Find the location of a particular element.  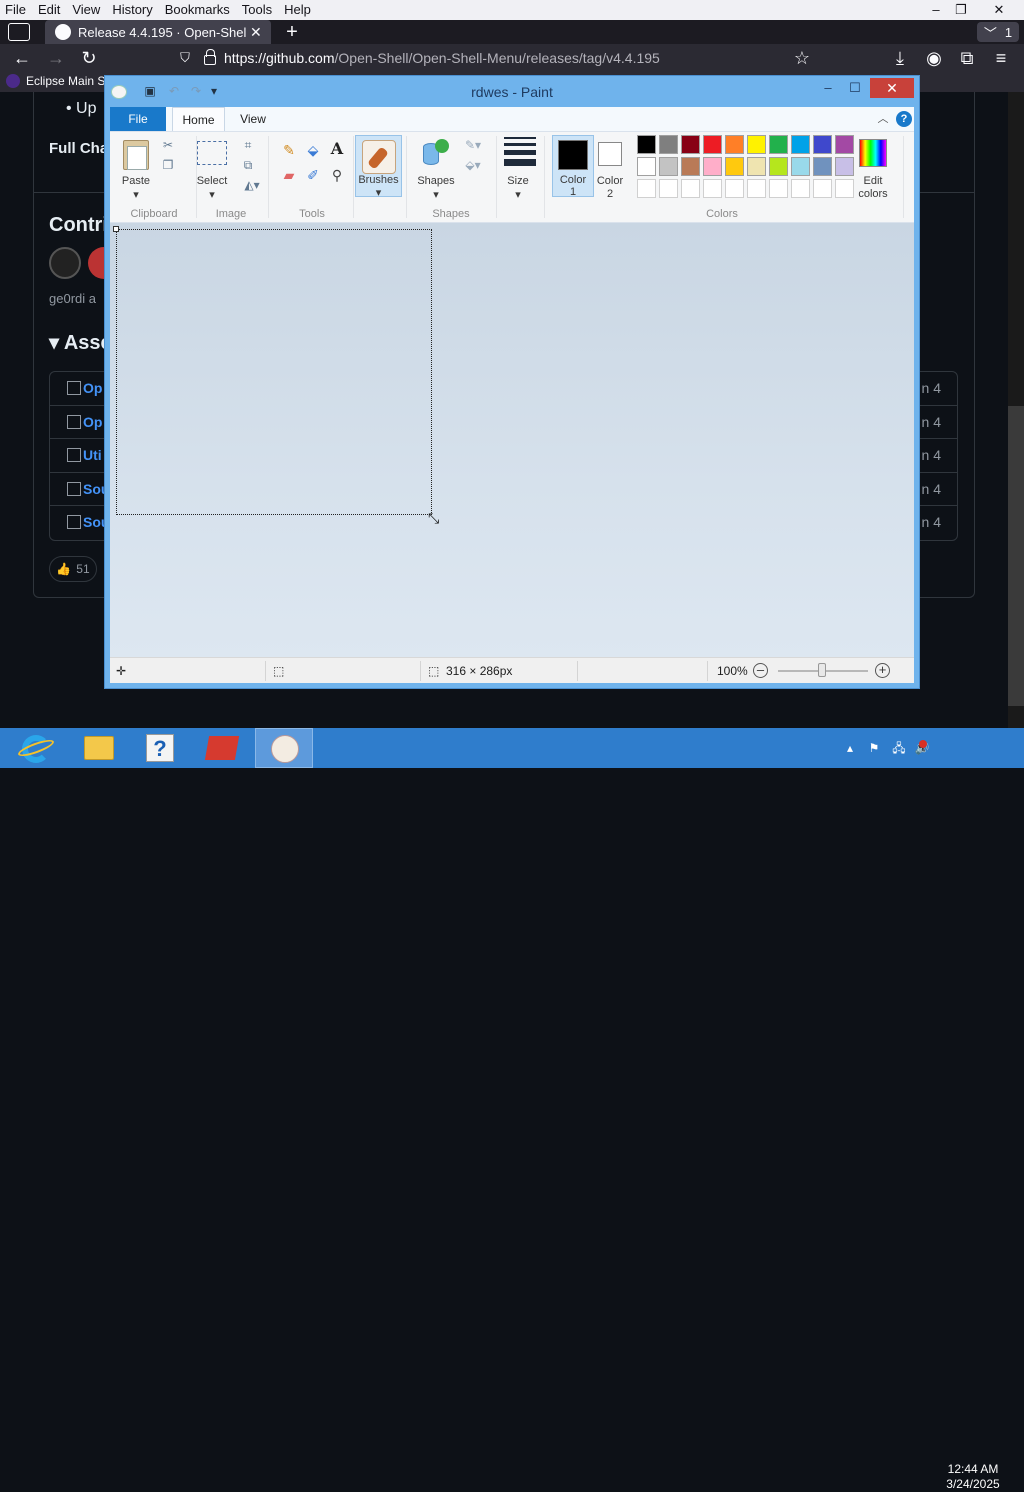

resize-icon: ⧉ is located at coordinates (248, 165).